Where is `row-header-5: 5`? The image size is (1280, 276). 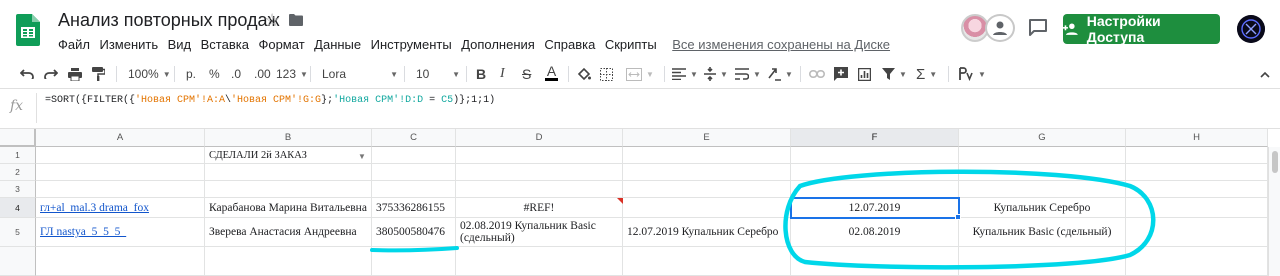 row-header-5: 5 is located at coordinates (18, 232).